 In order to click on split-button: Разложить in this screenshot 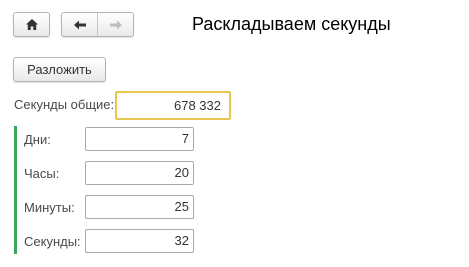, I will do `click(59, 69)`.